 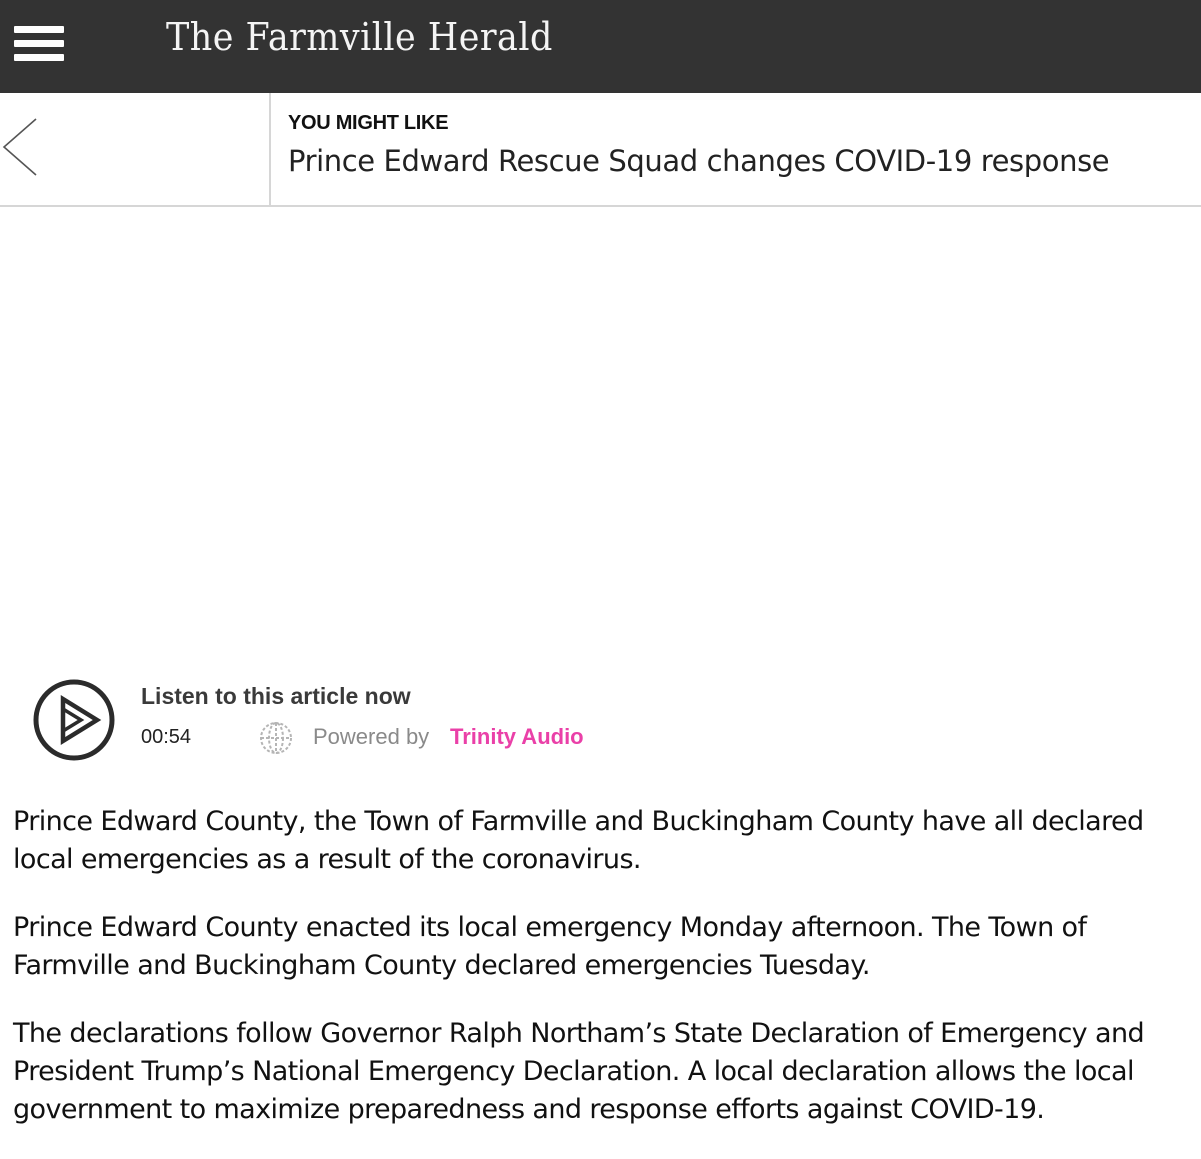 What do you see at coordinates (19, 147) in the screenshot?
I see `chevron-left-icon` at bounding box center [19, 147].